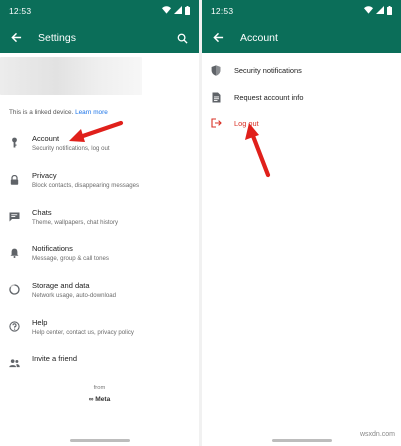 The width and height of the screenshot is (401, 446). I want to click on linked-device-text: This is a linked device., so click(41, 112).